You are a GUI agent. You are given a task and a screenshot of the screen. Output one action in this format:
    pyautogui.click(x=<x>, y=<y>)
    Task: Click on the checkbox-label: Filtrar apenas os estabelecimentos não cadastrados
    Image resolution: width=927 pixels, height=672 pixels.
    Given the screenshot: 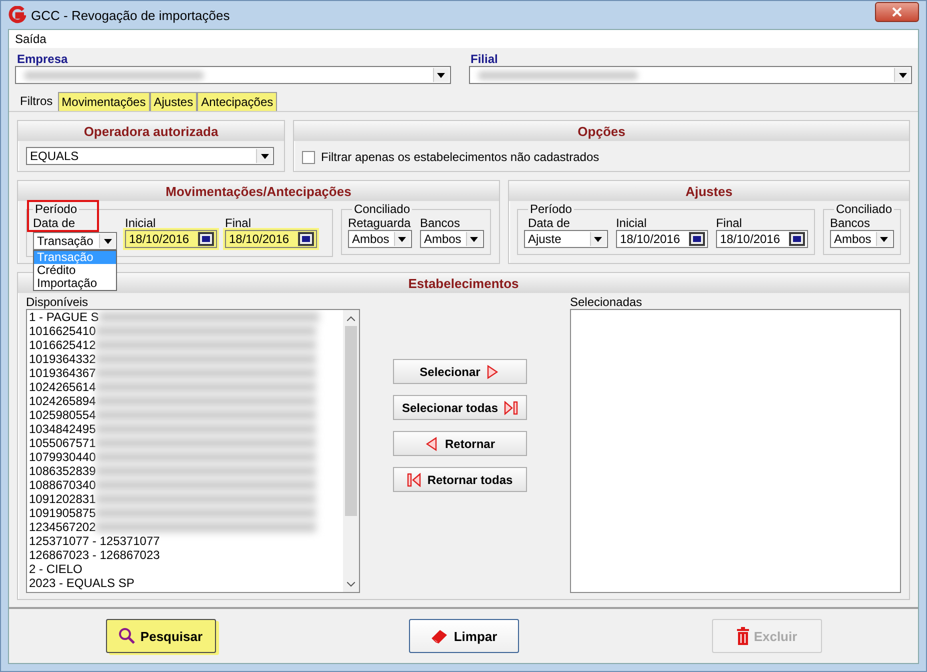 What is the action you would take?
    pyautogui.click(x=460, y=157)
    